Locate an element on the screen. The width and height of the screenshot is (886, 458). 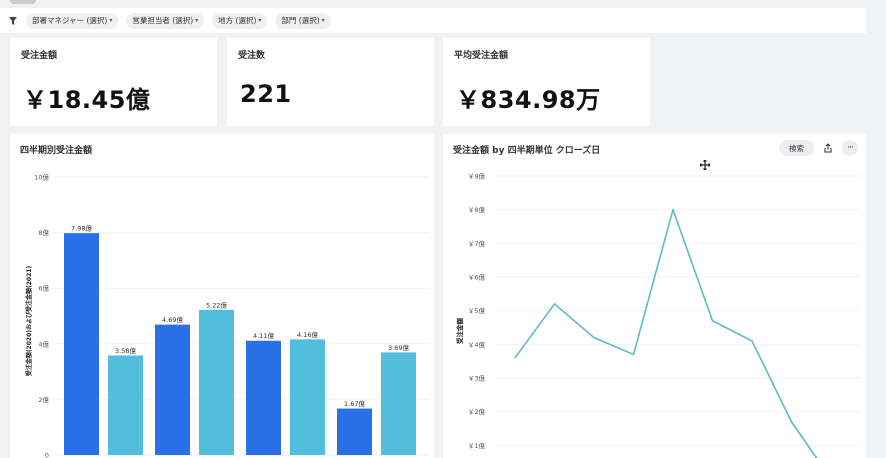
y-axis-label: 受注金額(2020)および受注金額(2021) is located at coordinates (29, 321).